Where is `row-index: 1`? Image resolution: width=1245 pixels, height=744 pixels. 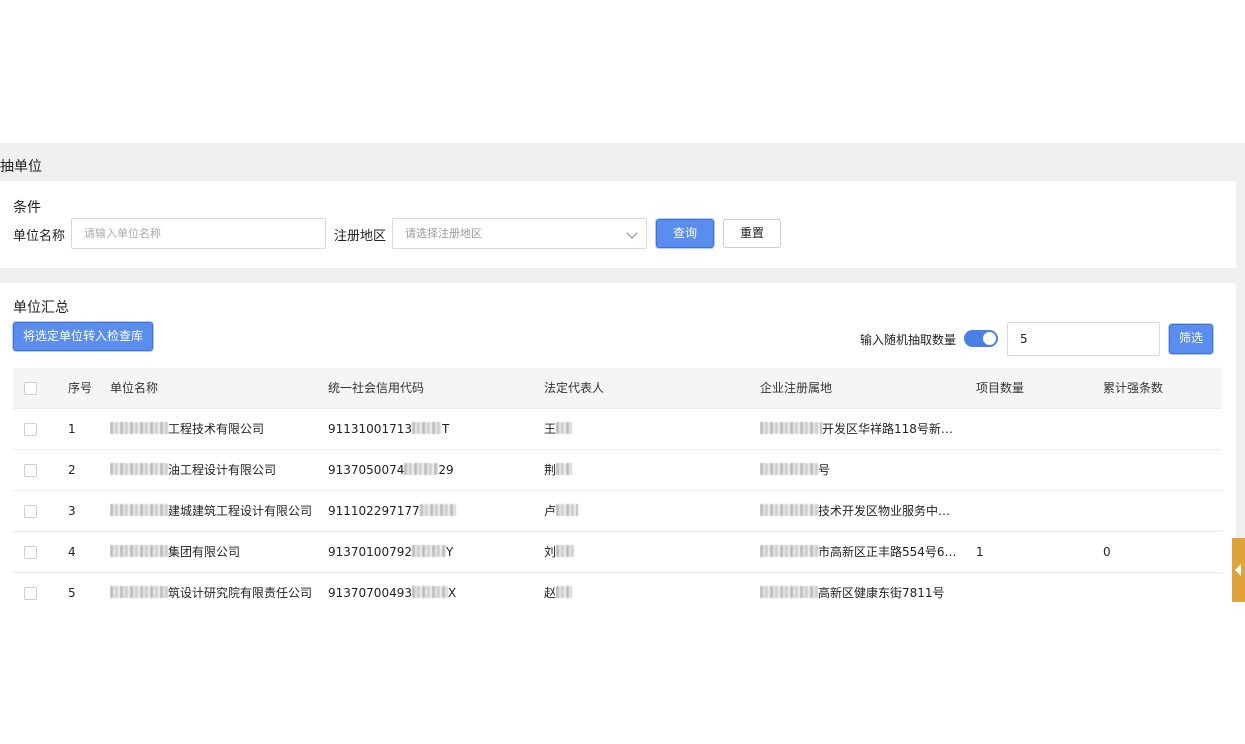 row-index: 1 is located at coordinates (72, 429).